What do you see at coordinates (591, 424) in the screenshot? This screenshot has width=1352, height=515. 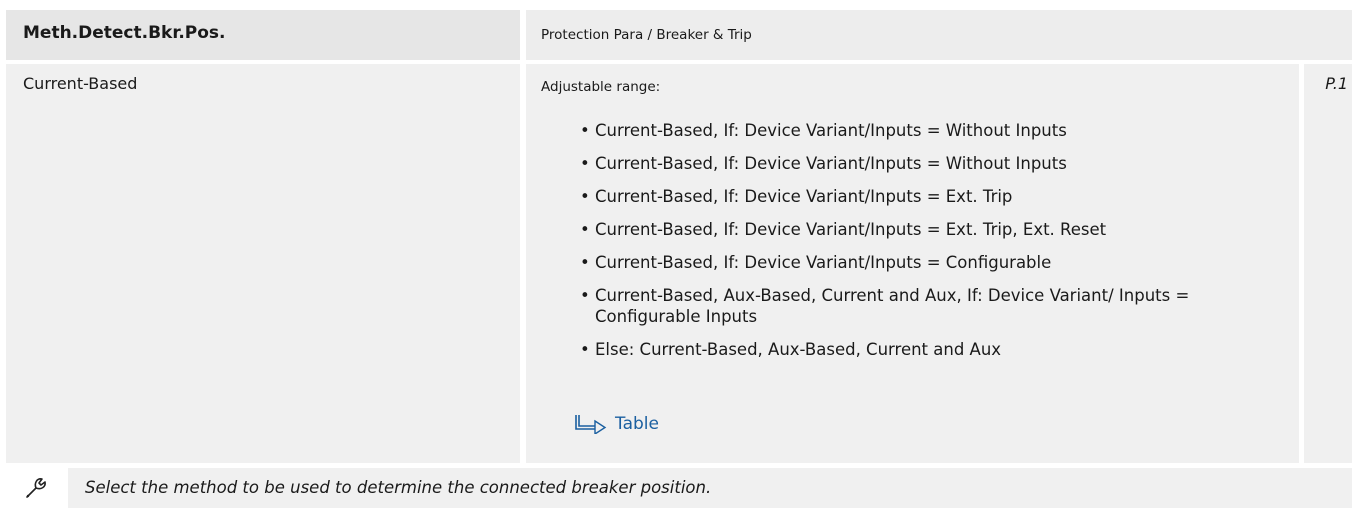 I see `table-link-arrow-icon` at bounding box center [591, 424].